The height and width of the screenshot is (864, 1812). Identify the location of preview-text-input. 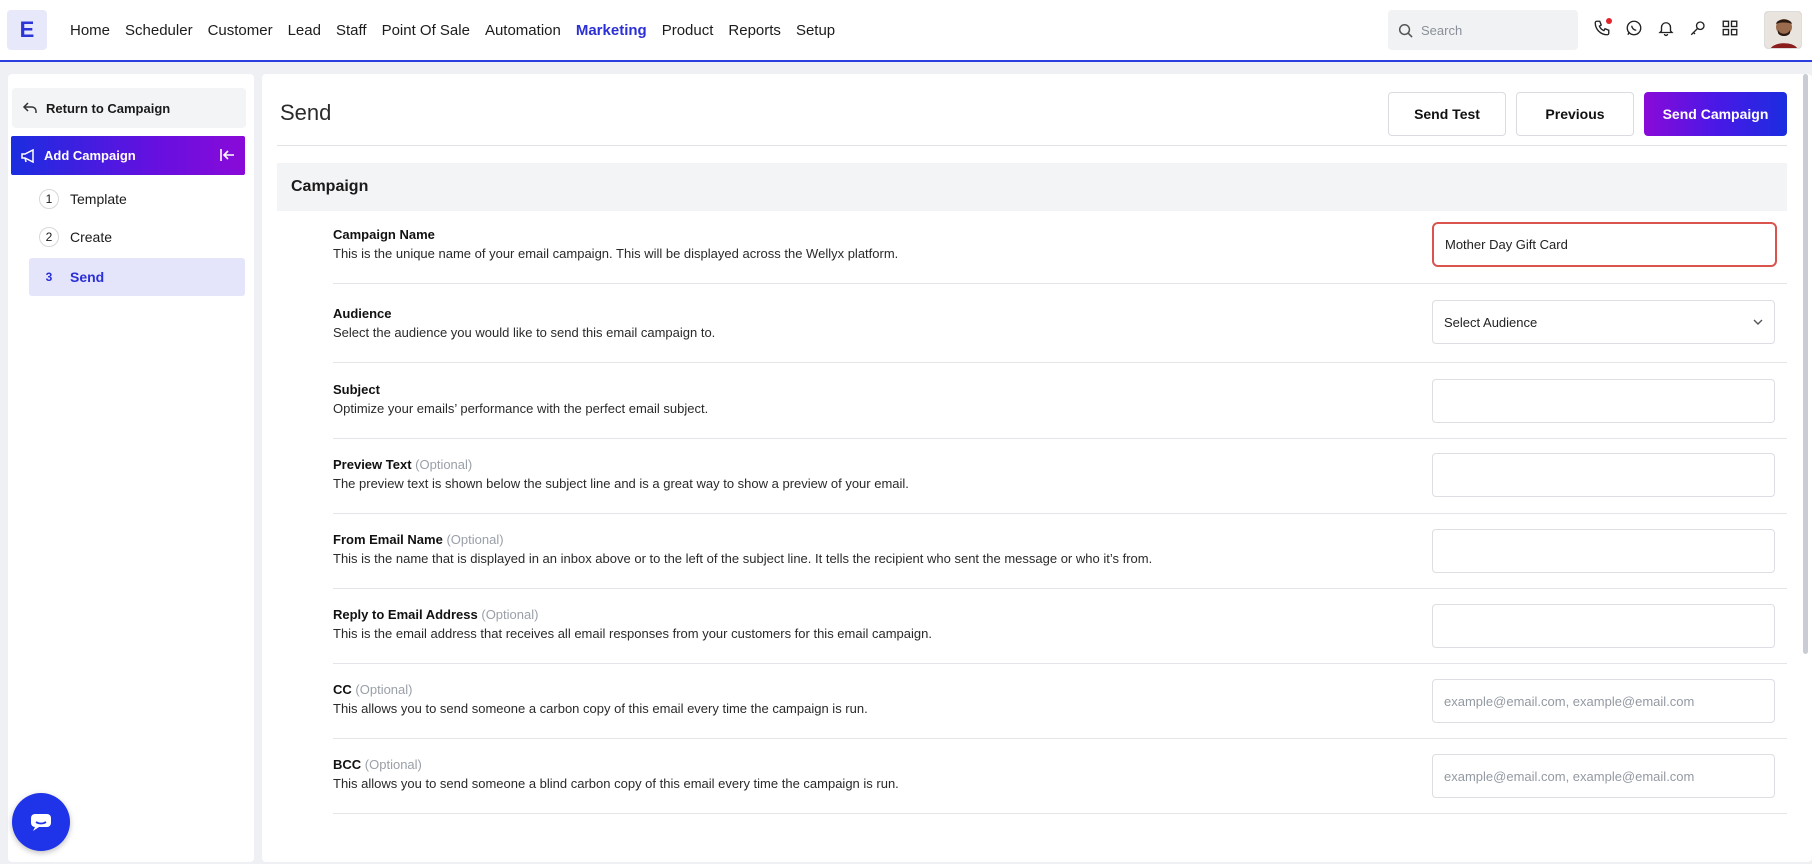
(1603, 475).